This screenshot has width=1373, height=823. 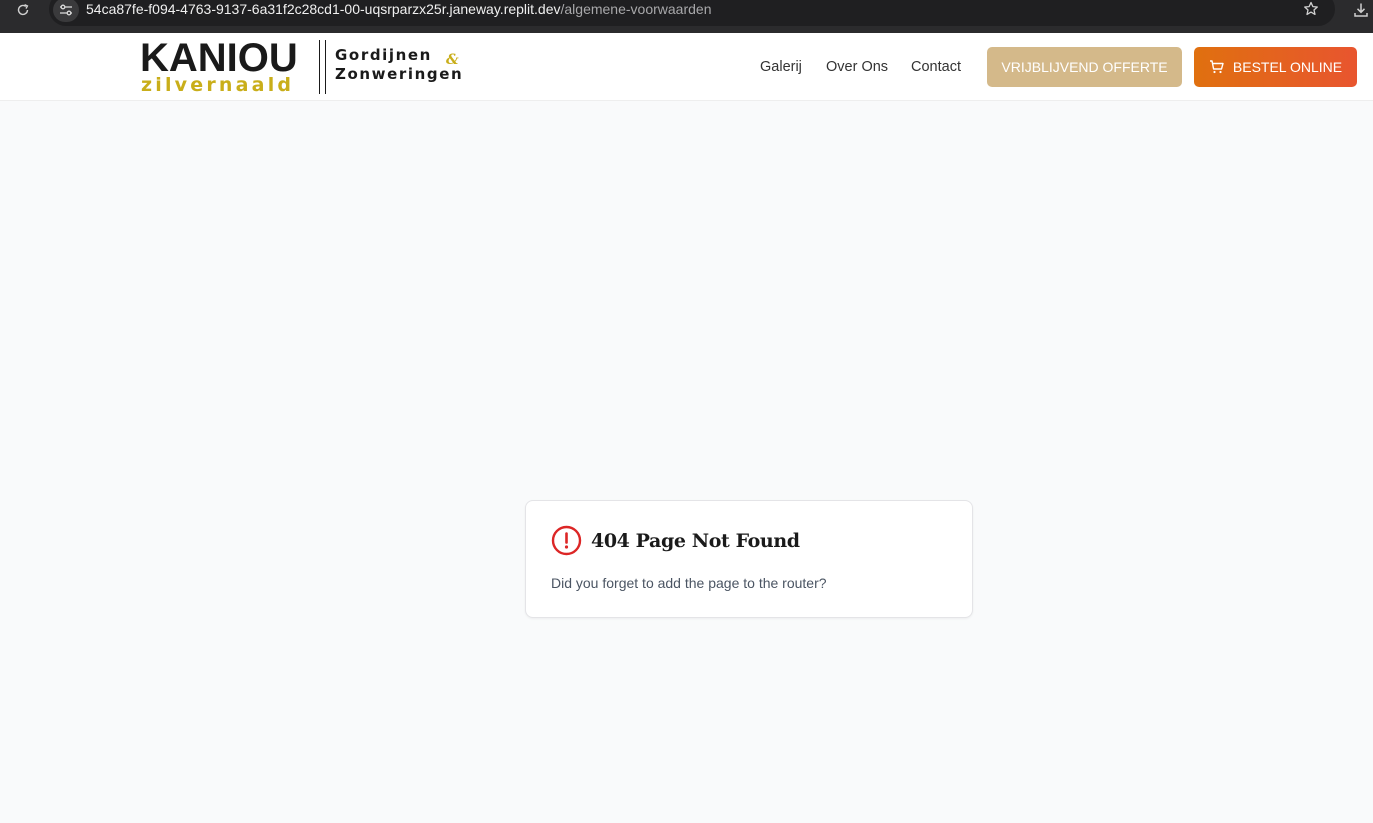 What do you see at coordinates (1311, 9) in the screenshot?
I see `bookmark-star-icon` at bounding box center [1311, 9].